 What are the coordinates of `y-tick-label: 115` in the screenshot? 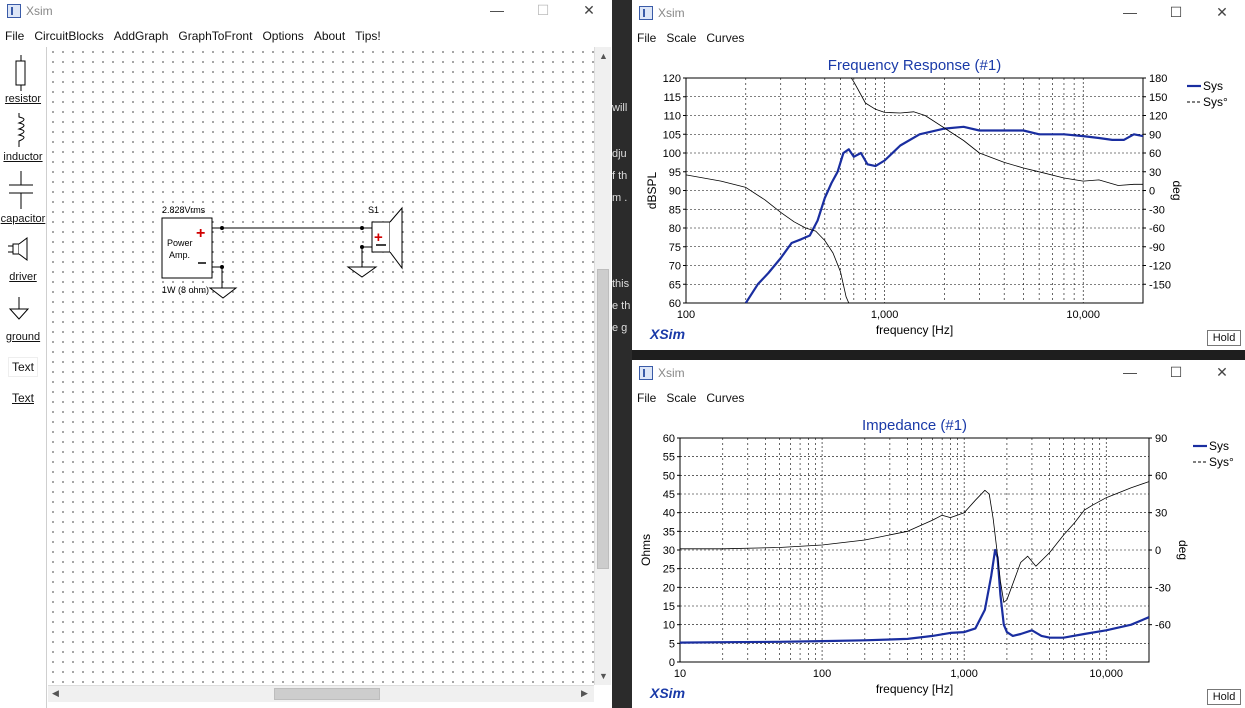 It's located at (672, 98).